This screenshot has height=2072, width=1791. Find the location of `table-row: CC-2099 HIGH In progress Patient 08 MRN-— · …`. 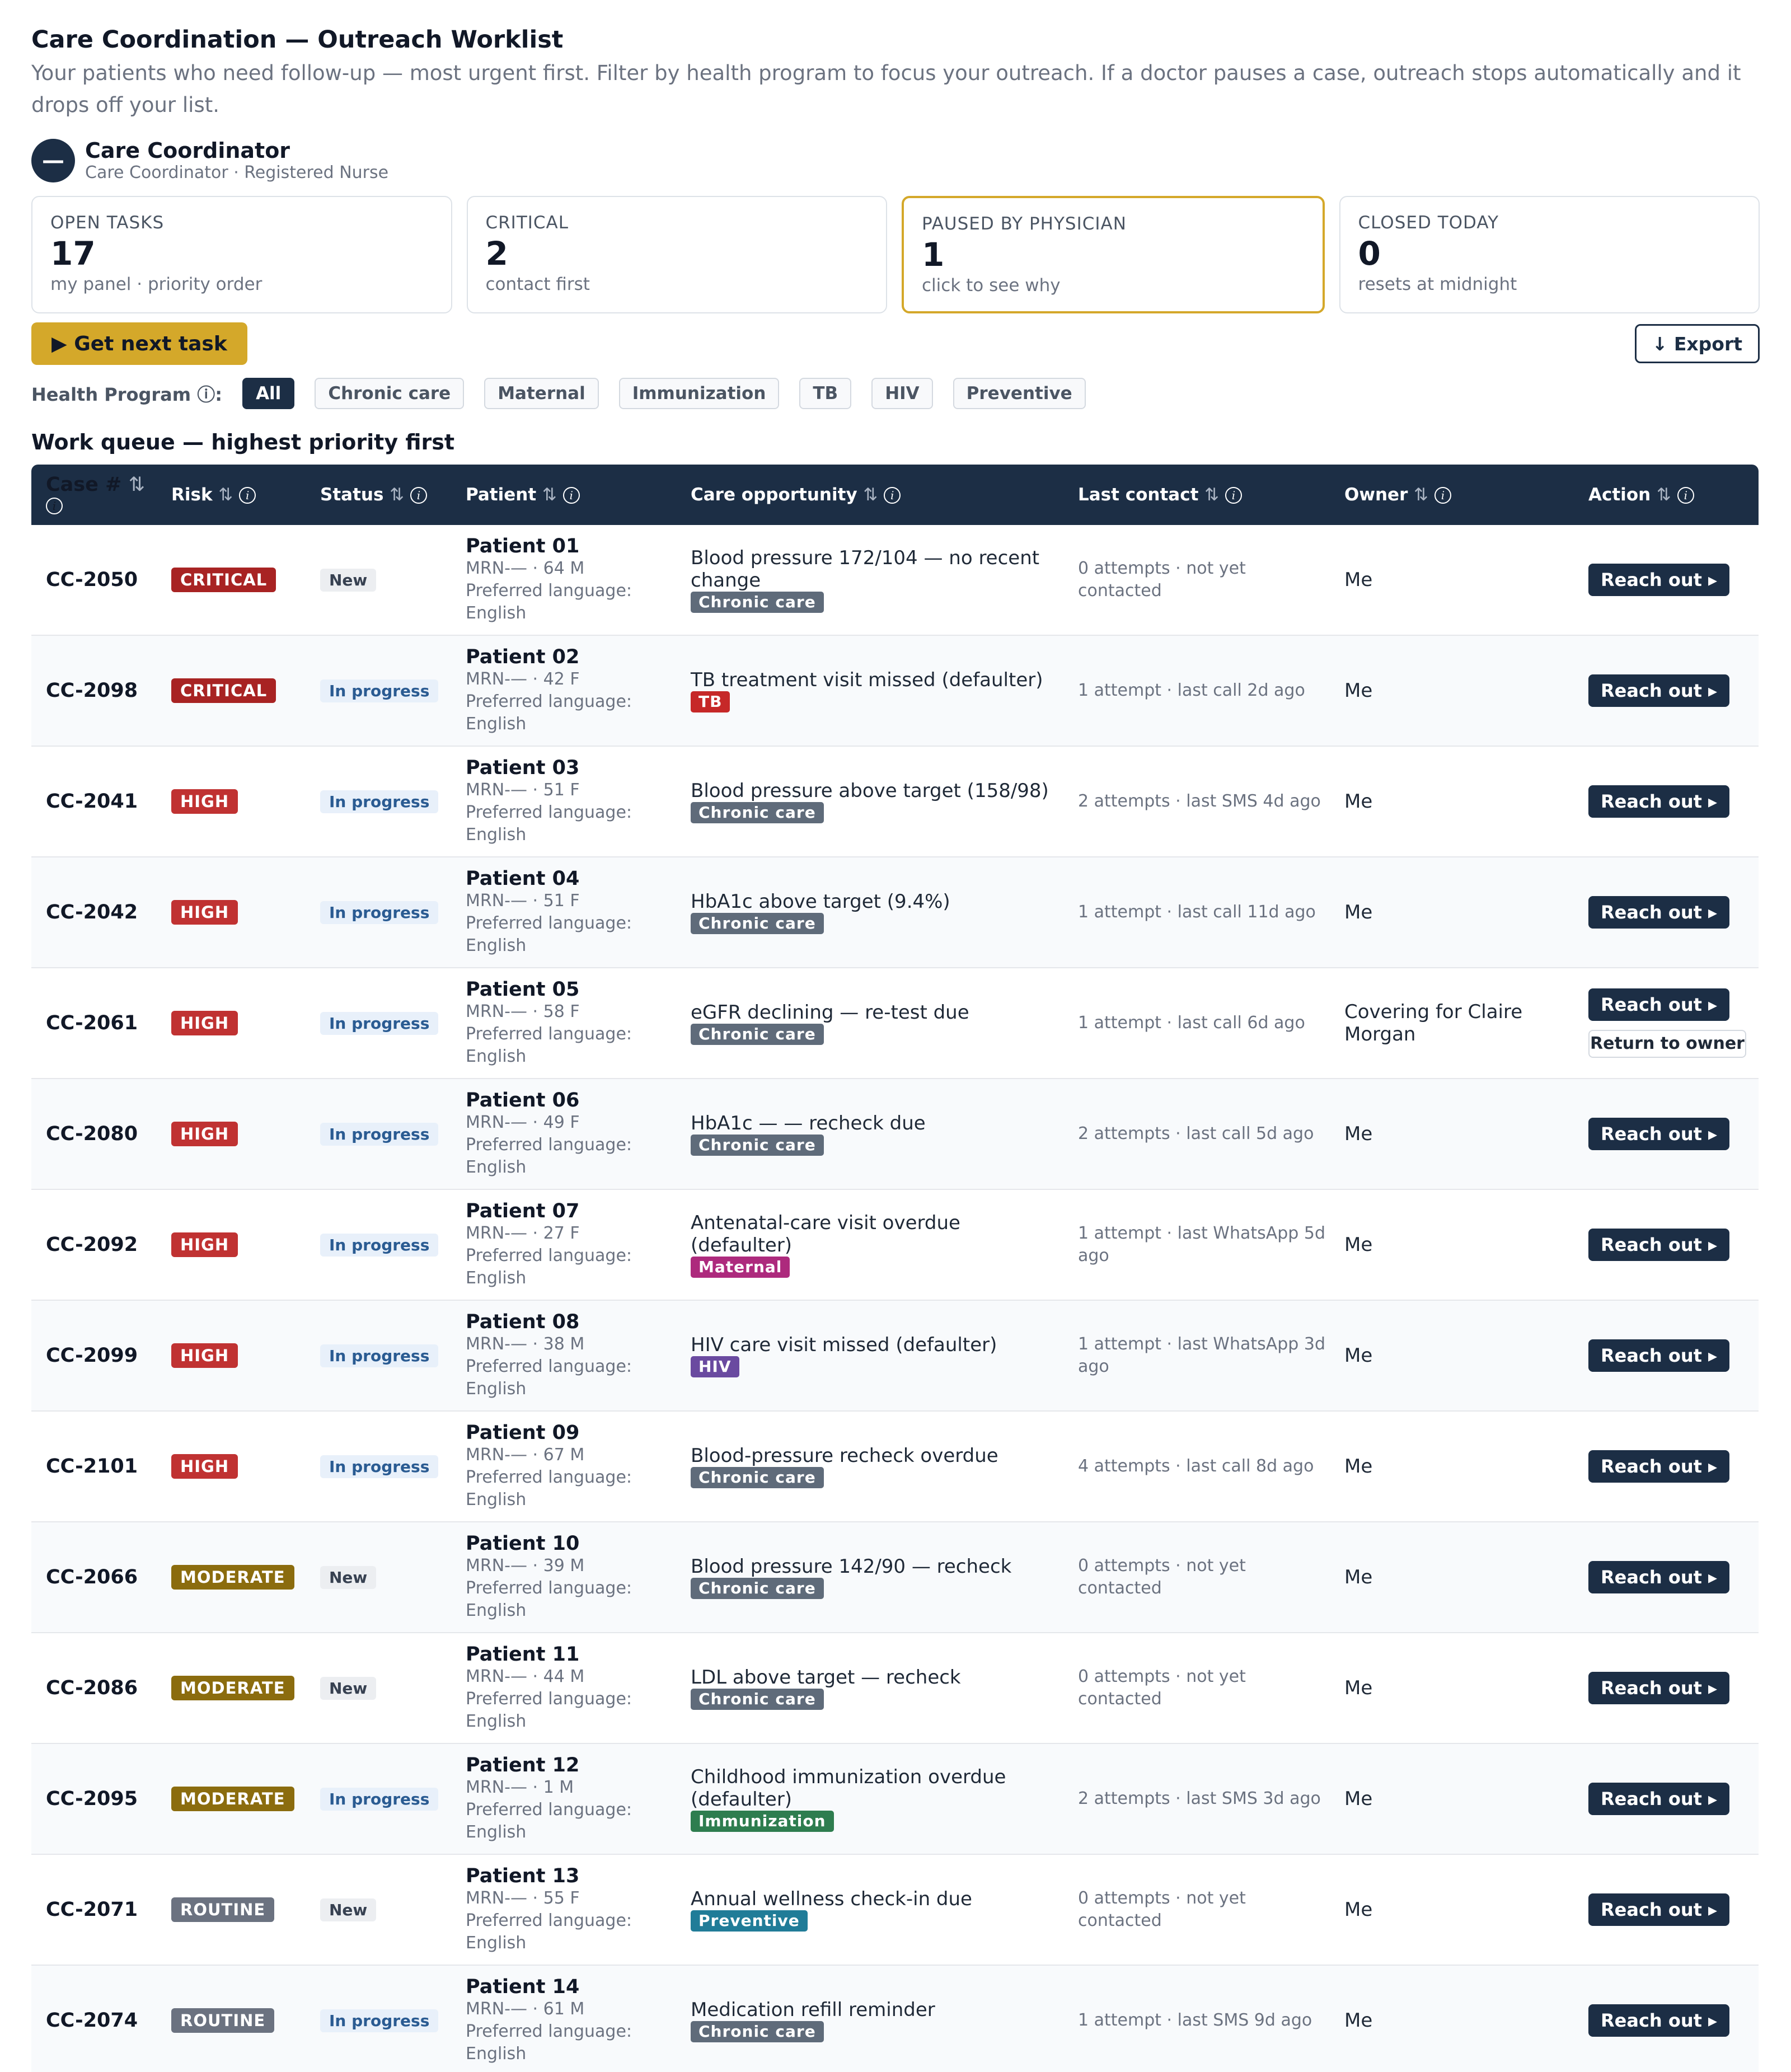

table-row: CC-2099 HIGH In progress Patient 08 MRN-— · … is located at coordinates (895, 1356).